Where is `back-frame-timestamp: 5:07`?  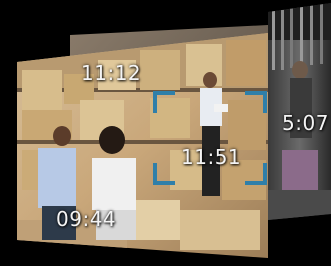 back-frame-timestamp: 5:07 is located at coordinates (305, 123).